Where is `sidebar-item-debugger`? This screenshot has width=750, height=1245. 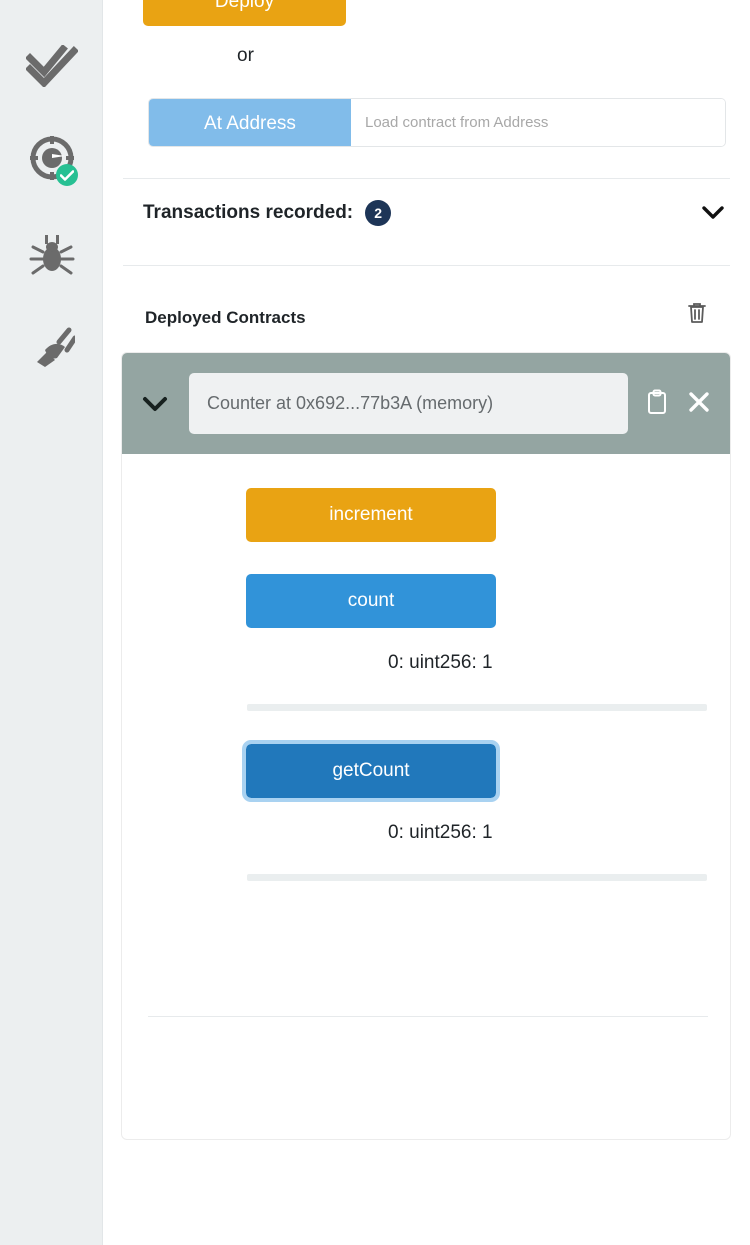
sidebar-item-debugger is located at coordinates (52, 256).